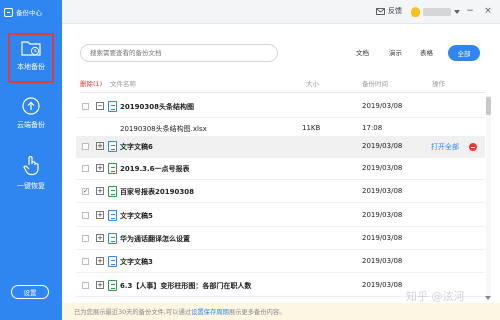  I want to click on file-name: 文字文稿3, so click(136, 262).